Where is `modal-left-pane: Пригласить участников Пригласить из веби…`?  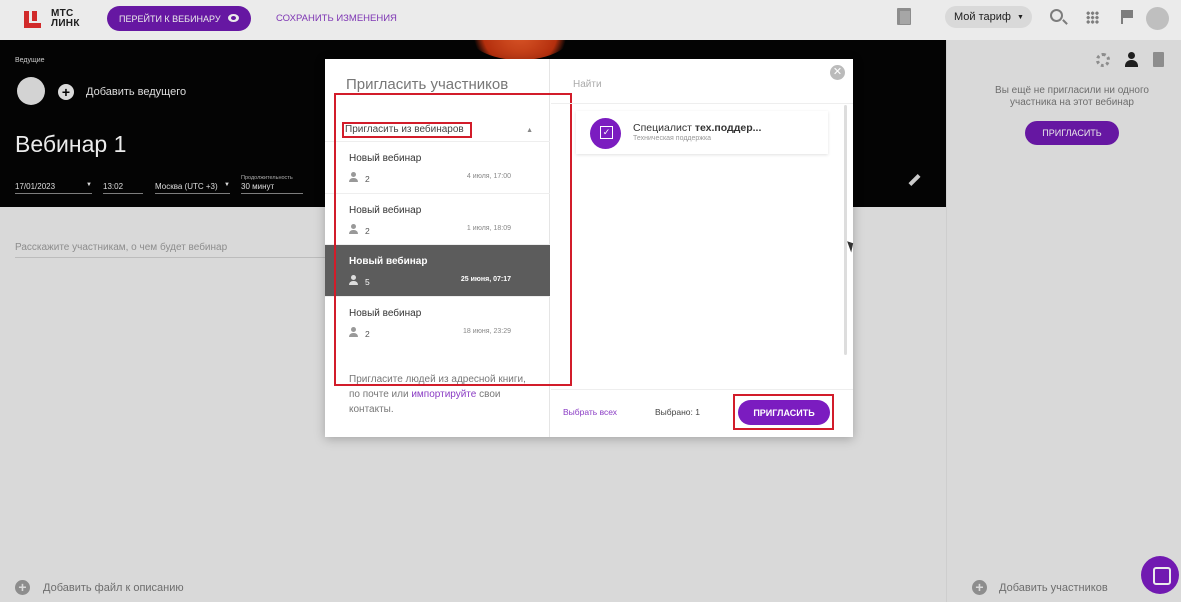 modal-left-pane: Пригласить участников Пригласить из веби… is located at coordinates (448, 248).